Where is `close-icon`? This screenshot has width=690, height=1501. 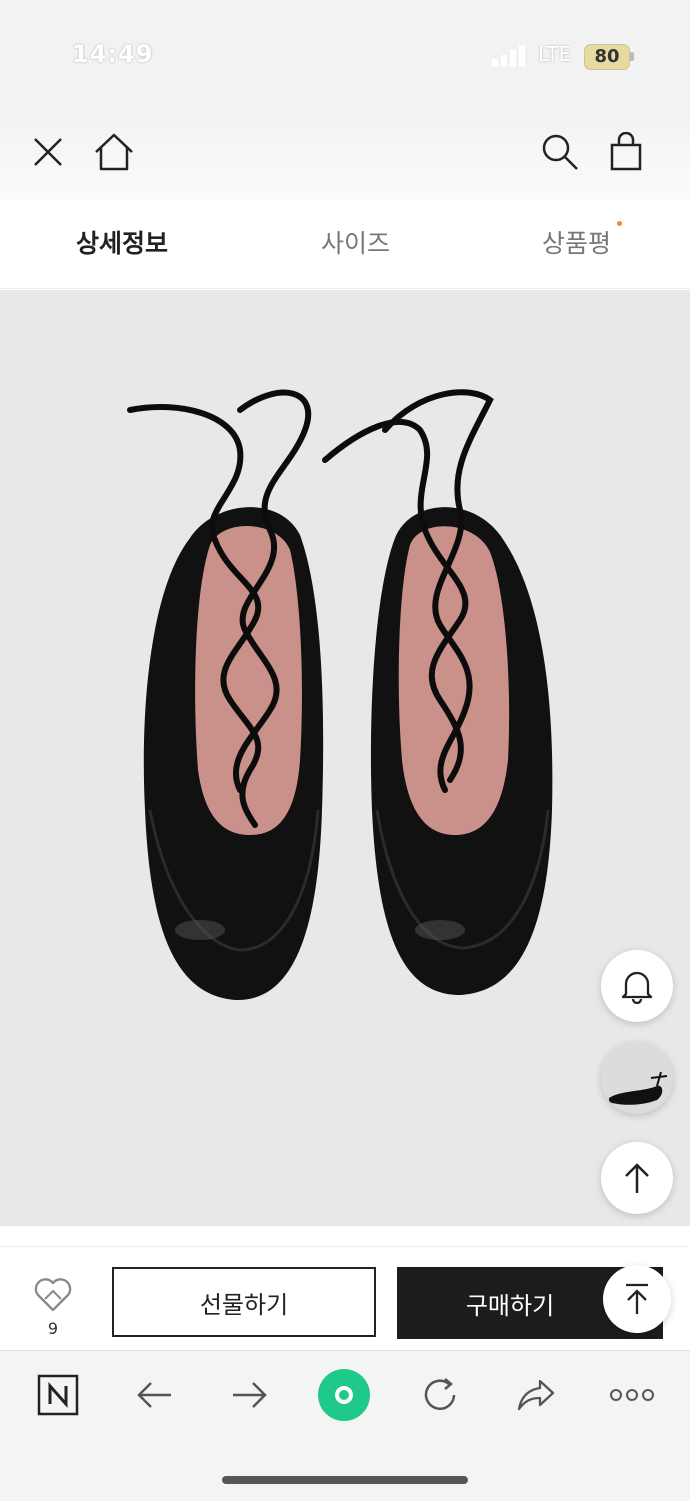 close-icon is located at coordinates (48, 152).